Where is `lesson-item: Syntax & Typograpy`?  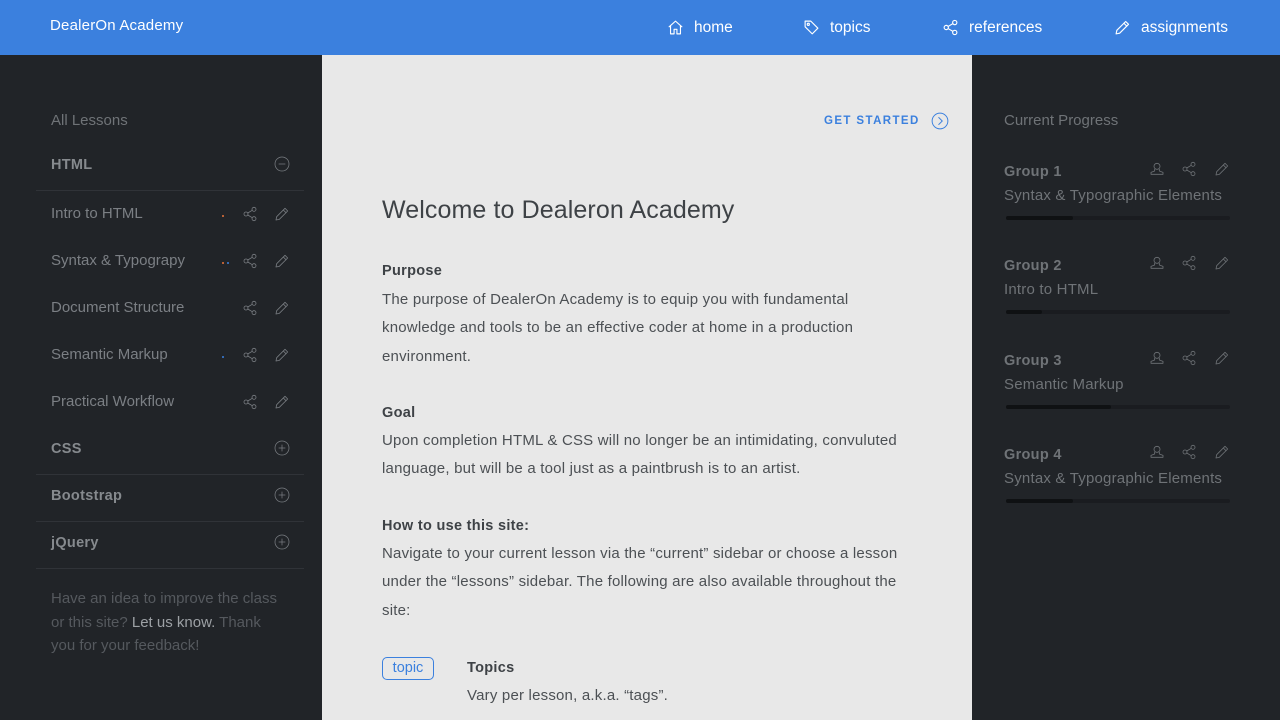 lesson-item: Syntax & Typograpy is located at coordinates (177, 262).